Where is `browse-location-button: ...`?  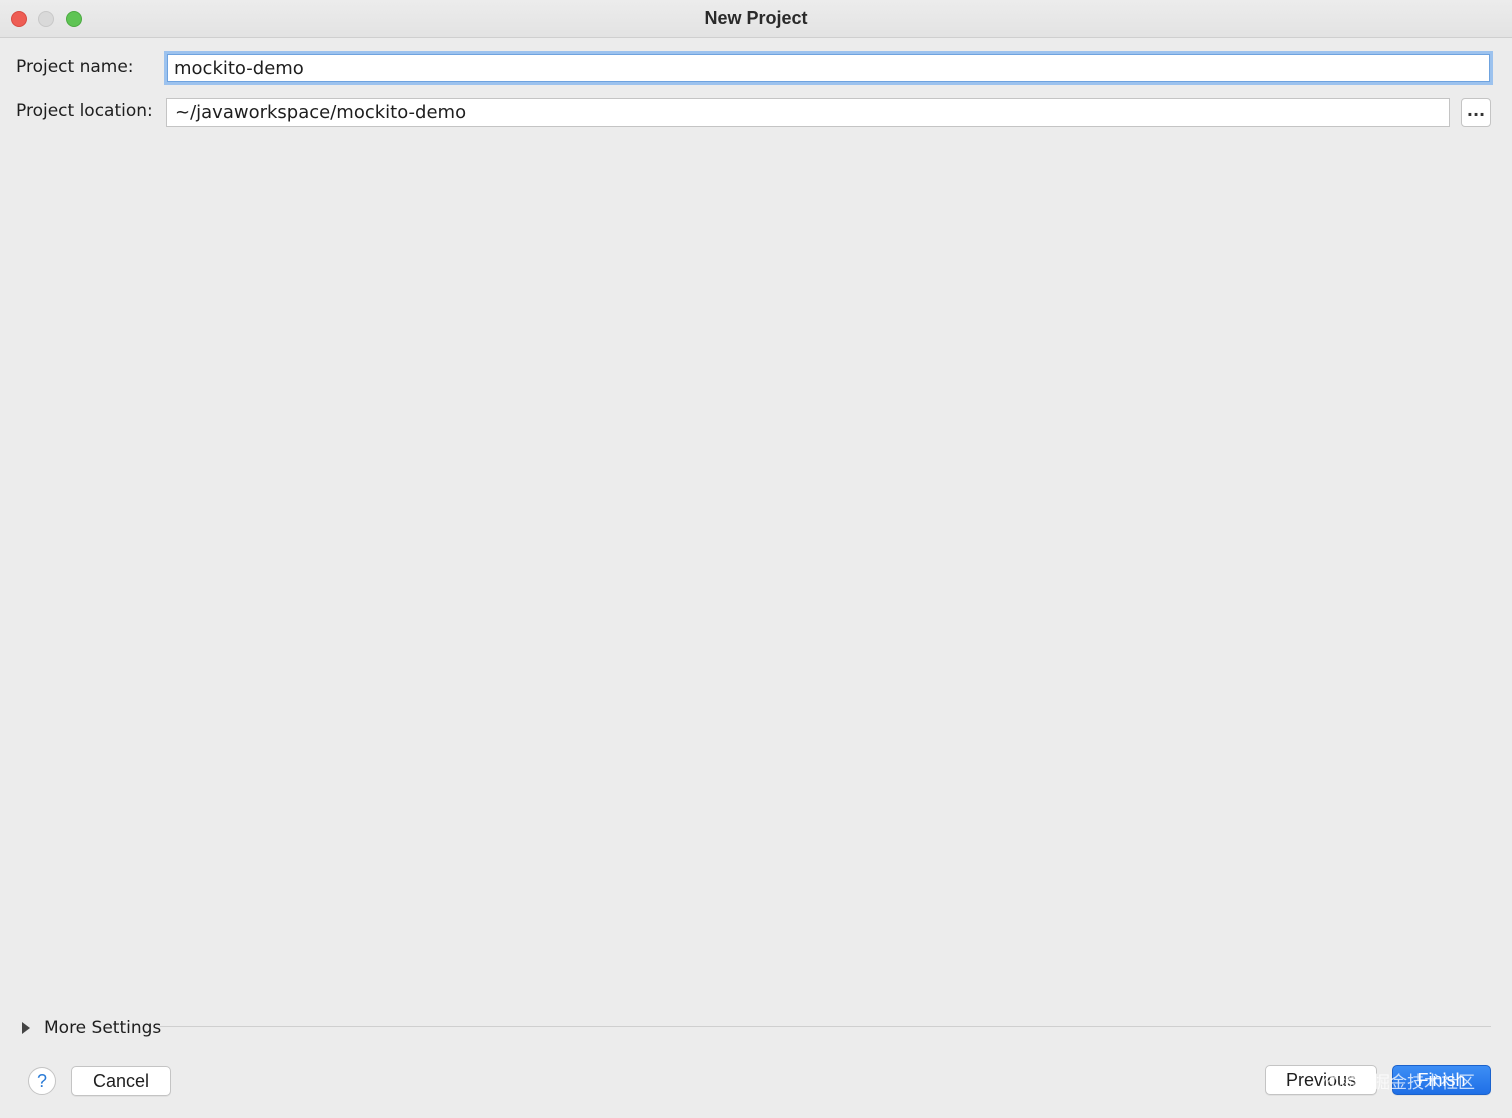
browse-location-button: ... is located at coordinates (1476, 112).